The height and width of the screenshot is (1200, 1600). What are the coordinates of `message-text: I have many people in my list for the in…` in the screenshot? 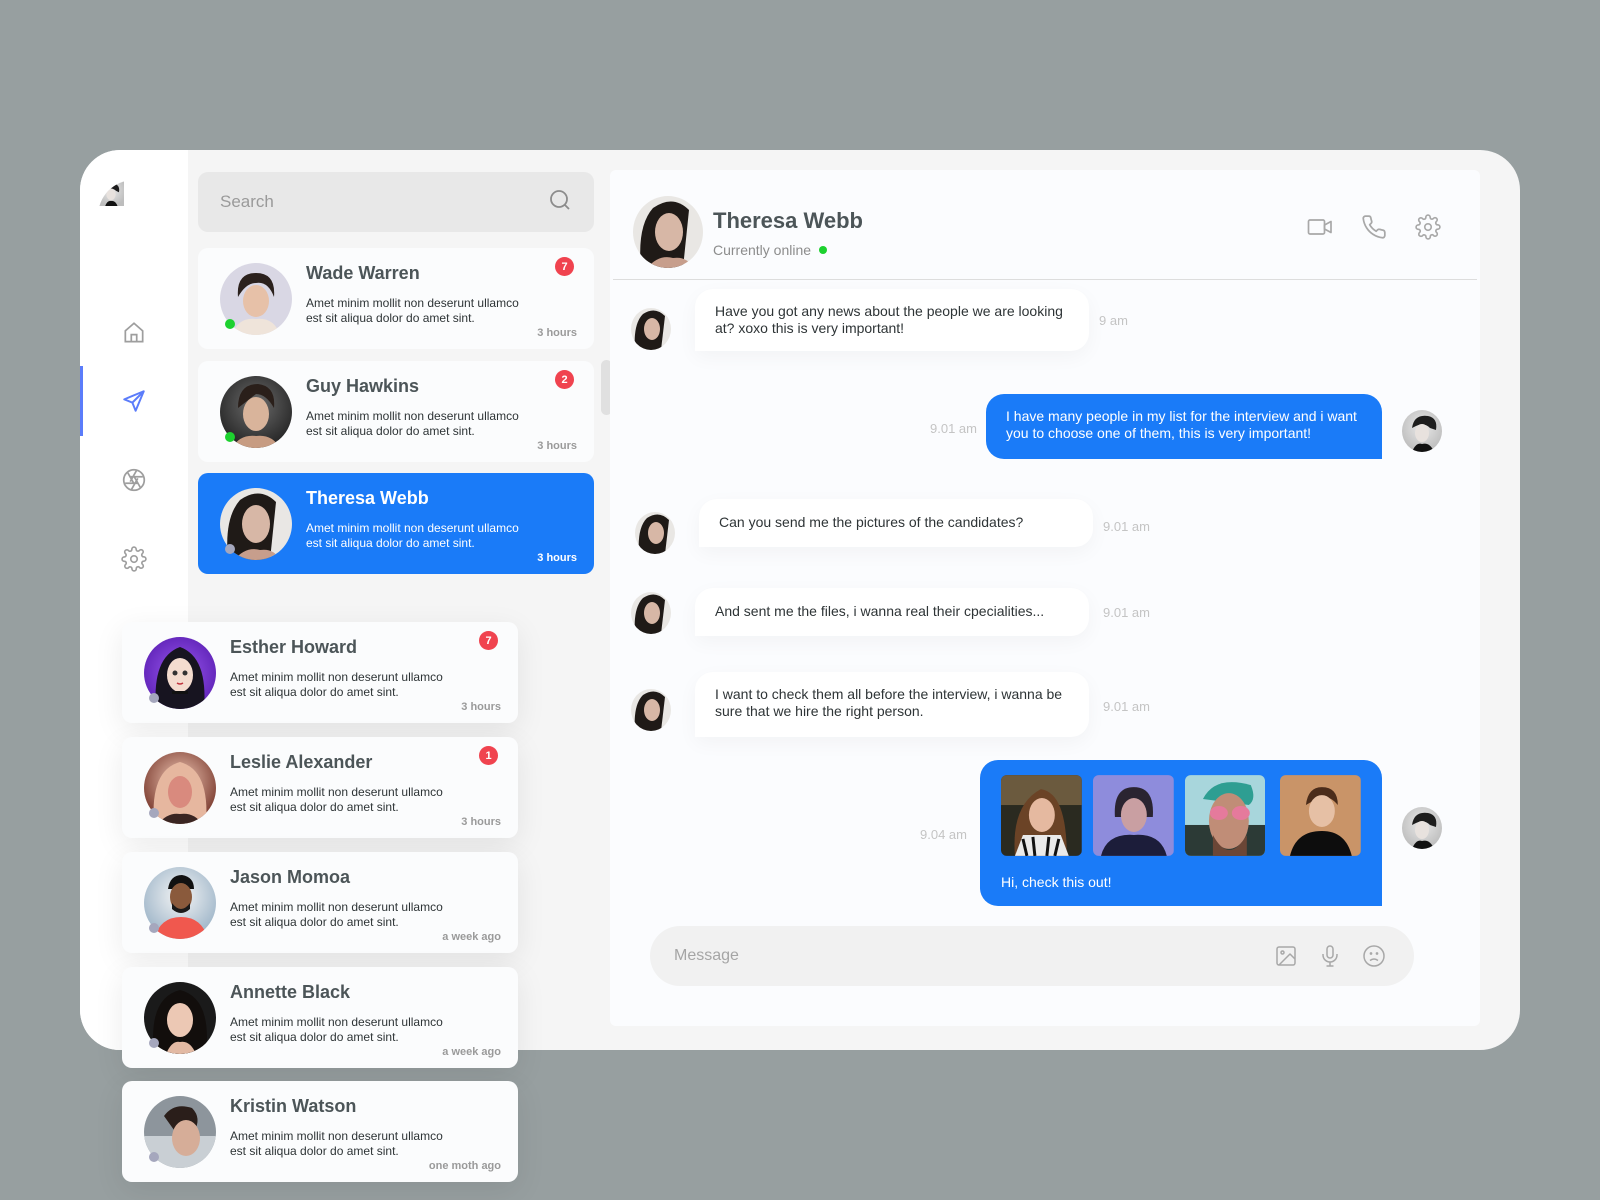 It's located at (1181, 424).